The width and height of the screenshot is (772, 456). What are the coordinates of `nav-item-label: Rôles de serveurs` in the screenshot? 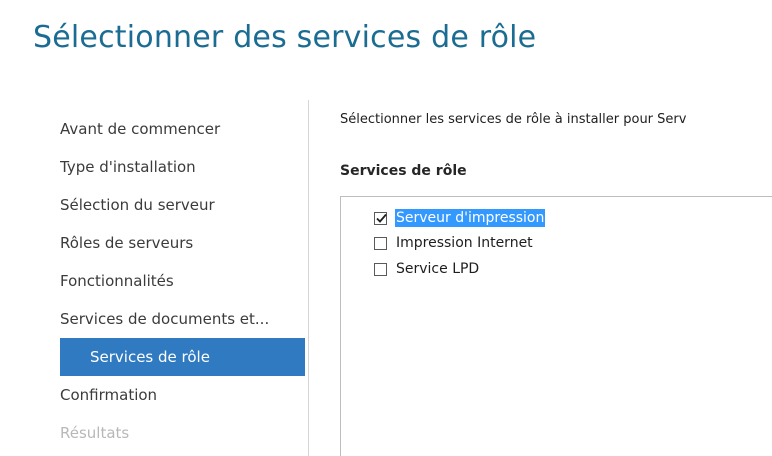 It's located at (127, 243).